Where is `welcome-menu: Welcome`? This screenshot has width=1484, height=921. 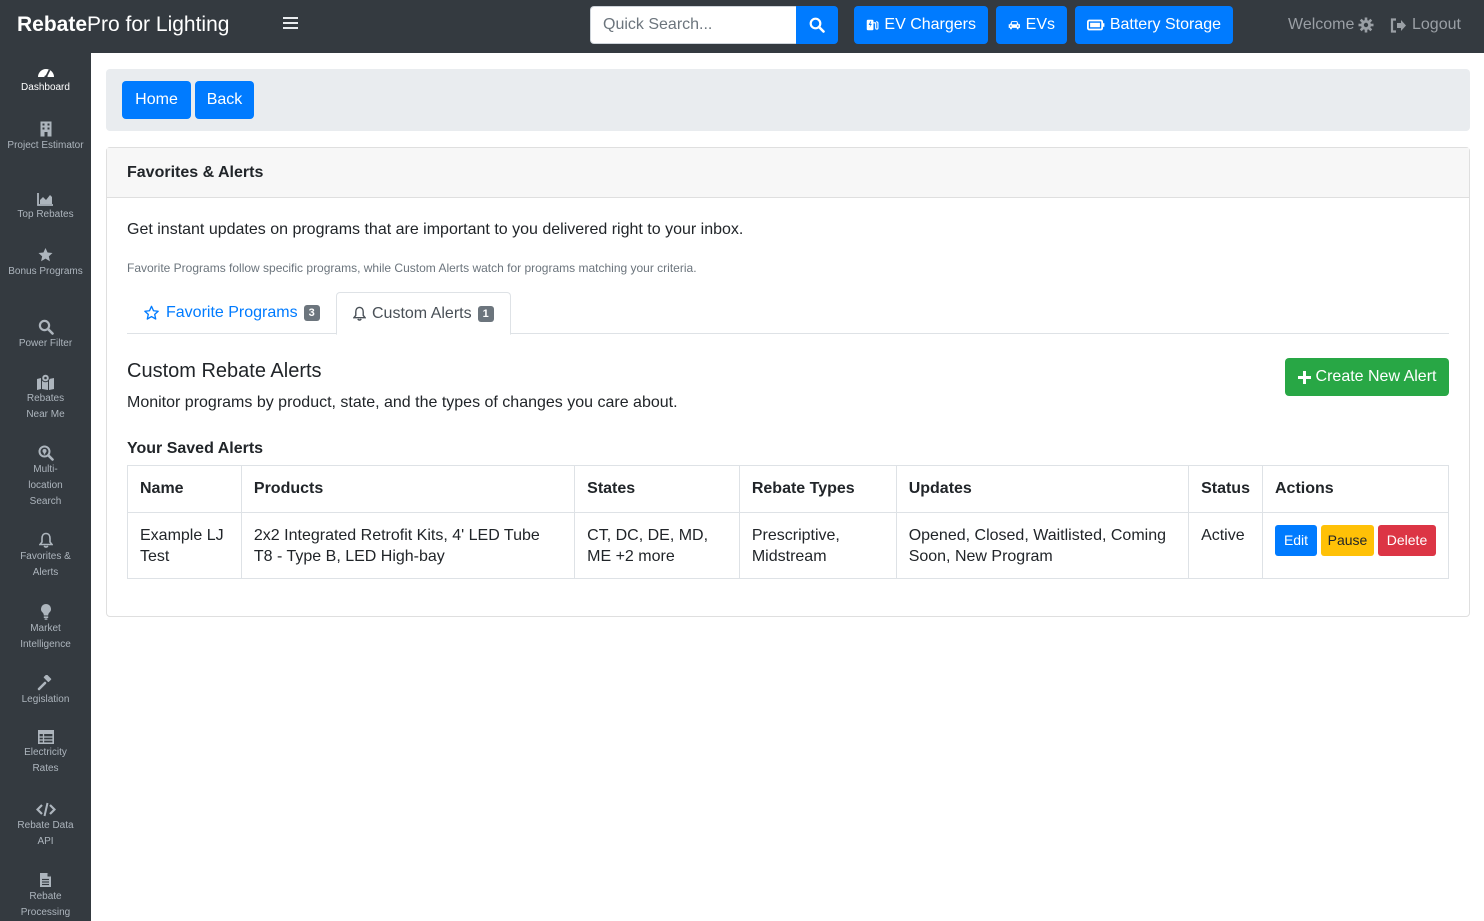
welcome-menu: Welcome is located at coordinates (1331, 25).